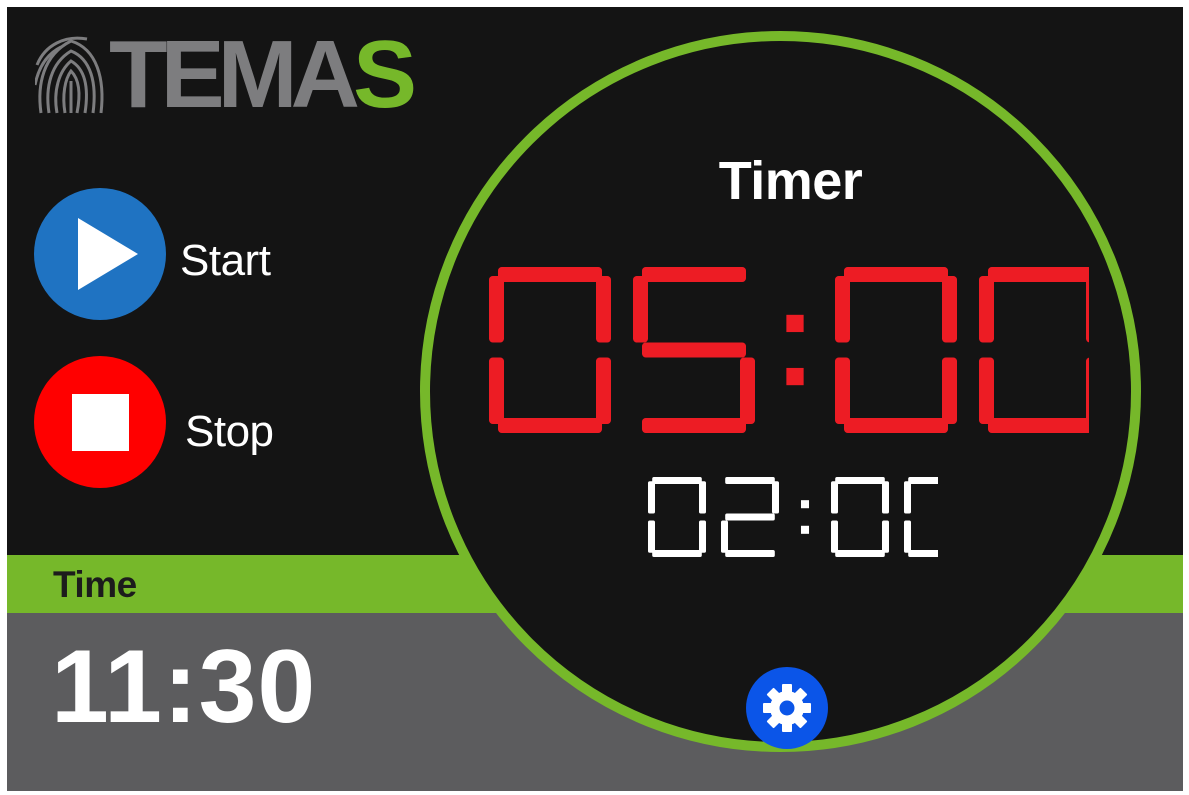 The height and width of the screenshot is (795, 1189). I want to click on time-label: Time, so click(95, 584).